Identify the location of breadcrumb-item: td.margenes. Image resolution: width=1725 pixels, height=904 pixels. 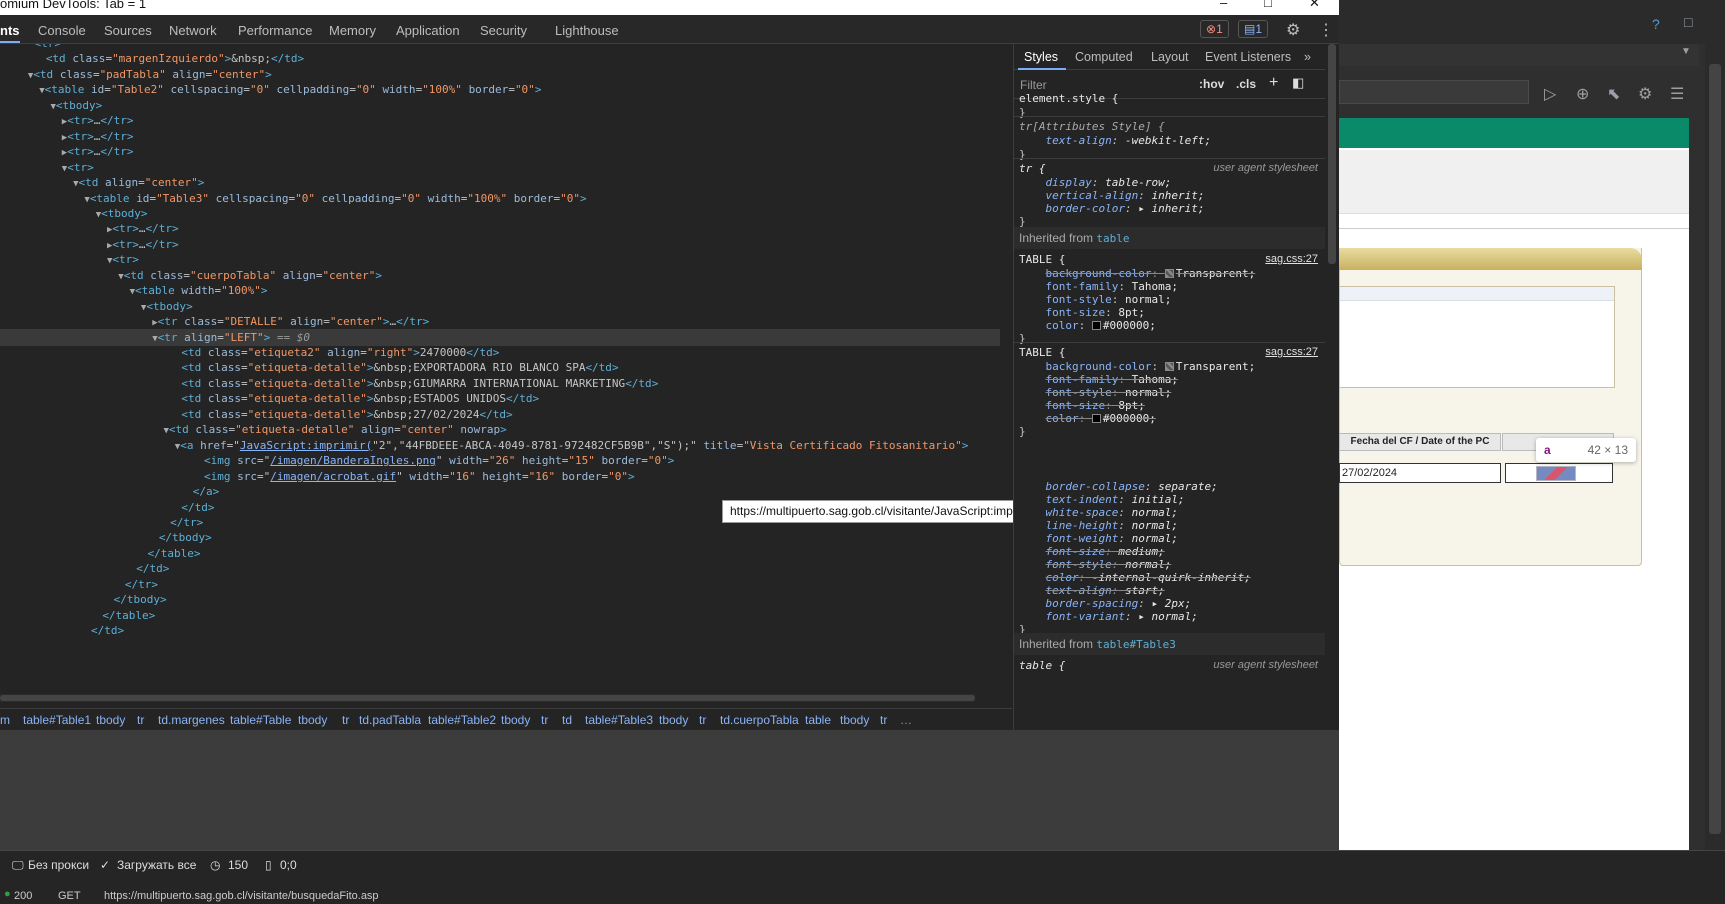
(191, 720).